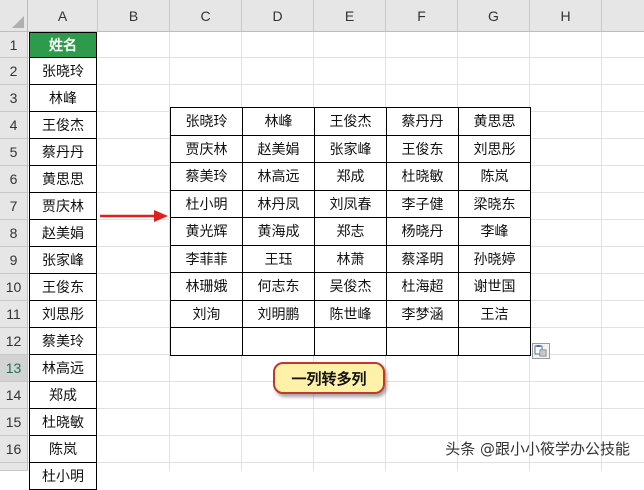 The height and width of the screenshot is (490, 644). I want to click on name-cell: 贾庆林, so click(63, 206).